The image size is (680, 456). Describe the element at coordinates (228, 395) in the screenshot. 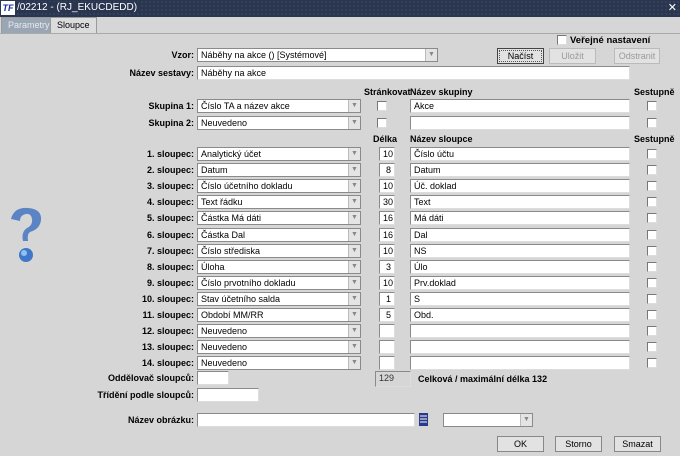

I see `sort-input` at that location.